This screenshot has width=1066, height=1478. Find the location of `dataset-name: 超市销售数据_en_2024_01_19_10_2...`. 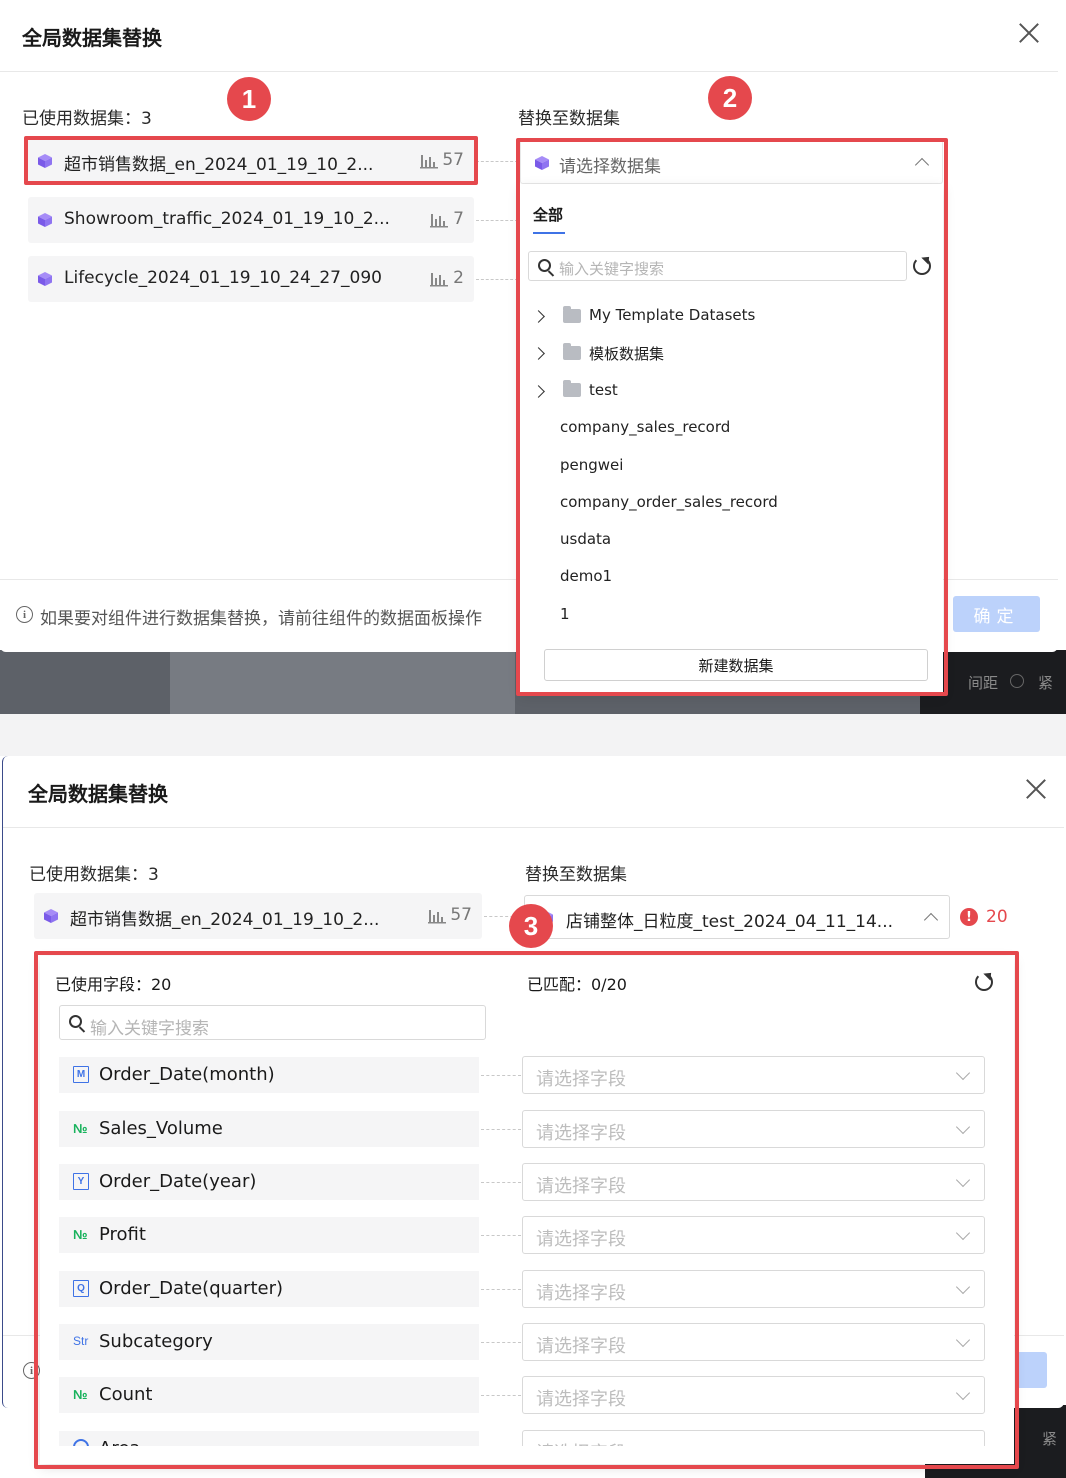

dataset-name: 超市销售数据_en_2024_01_19_10_2... is located at coordinates (225, 920).